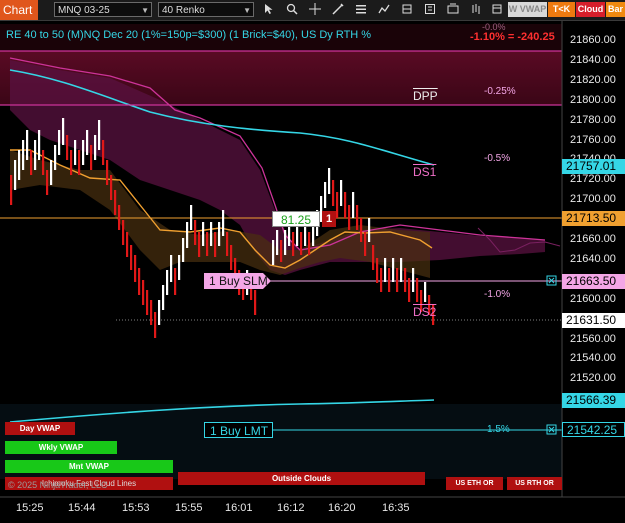 The image size is (625, 523). Describe the element at coordinates (338, 9) in the screenshot. I see `drawing-tools-icon` at that location.